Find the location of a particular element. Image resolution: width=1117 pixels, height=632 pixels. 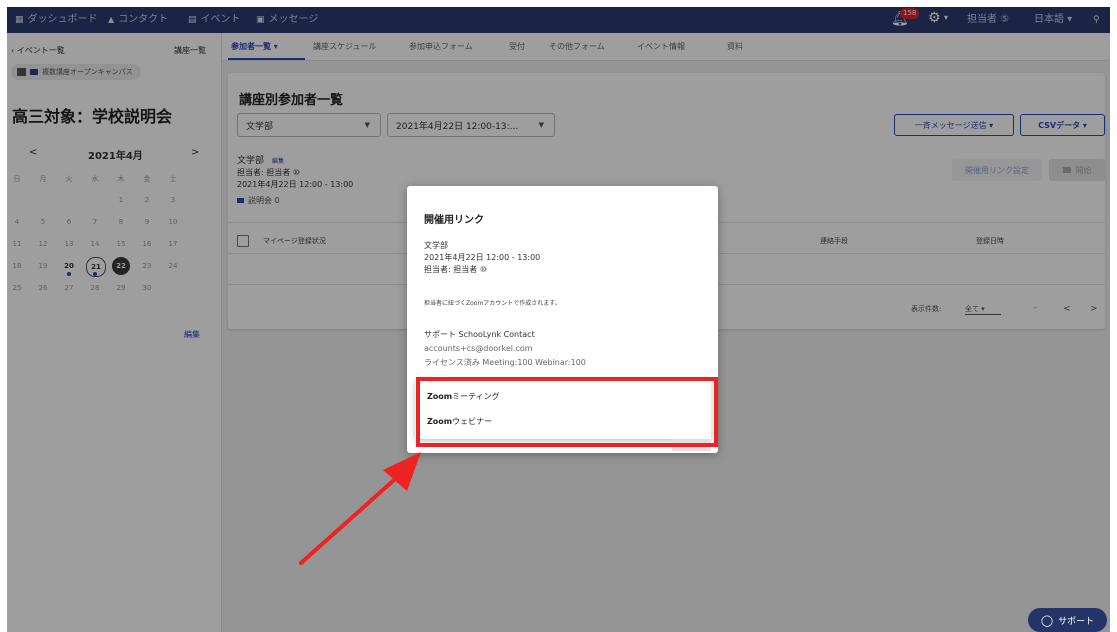

support-chat-button: ◯ サポート is located at coordinates (1067, 620).